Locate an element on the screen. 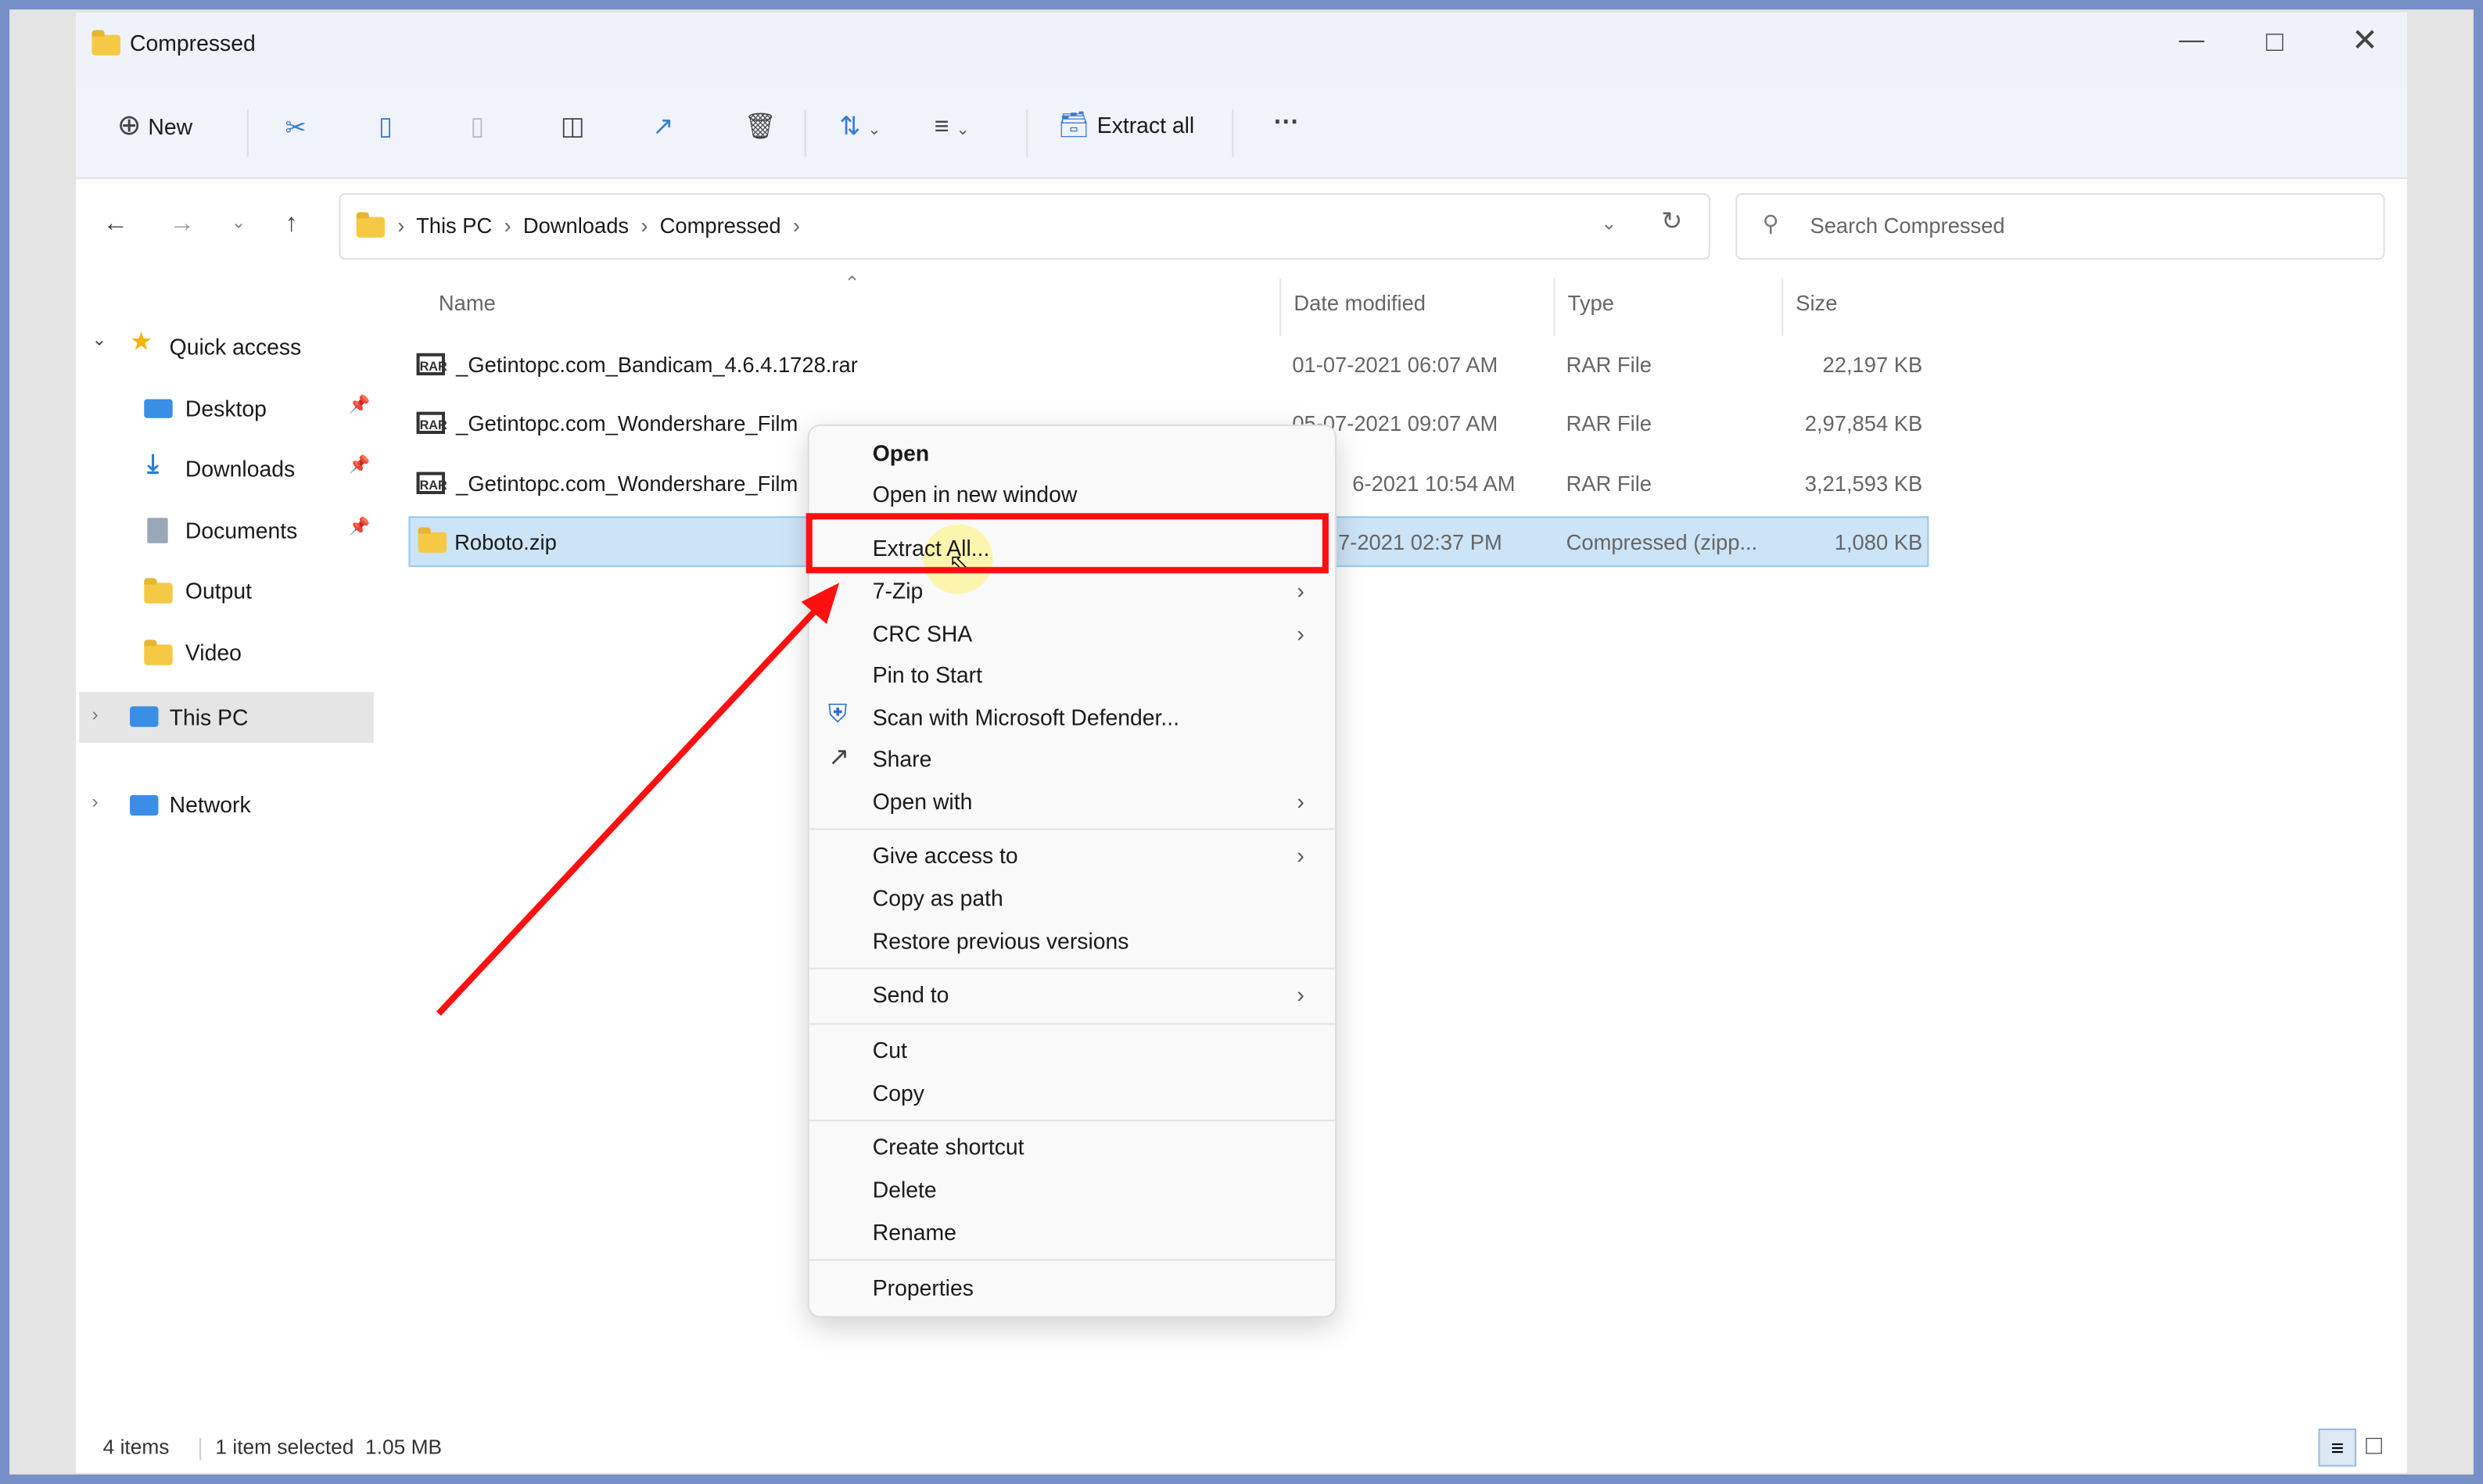 The width and height of the screenshot is (2483, 1484). annotation-arrow is located at coordinates (638, 799).